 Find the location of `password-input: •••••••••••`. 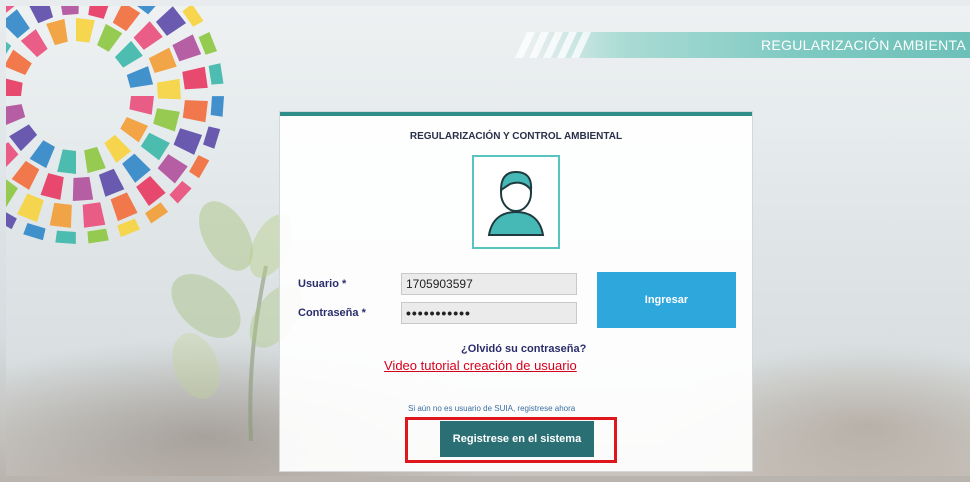

password-input: ••••••••••• is located at coordinates (489, 313).